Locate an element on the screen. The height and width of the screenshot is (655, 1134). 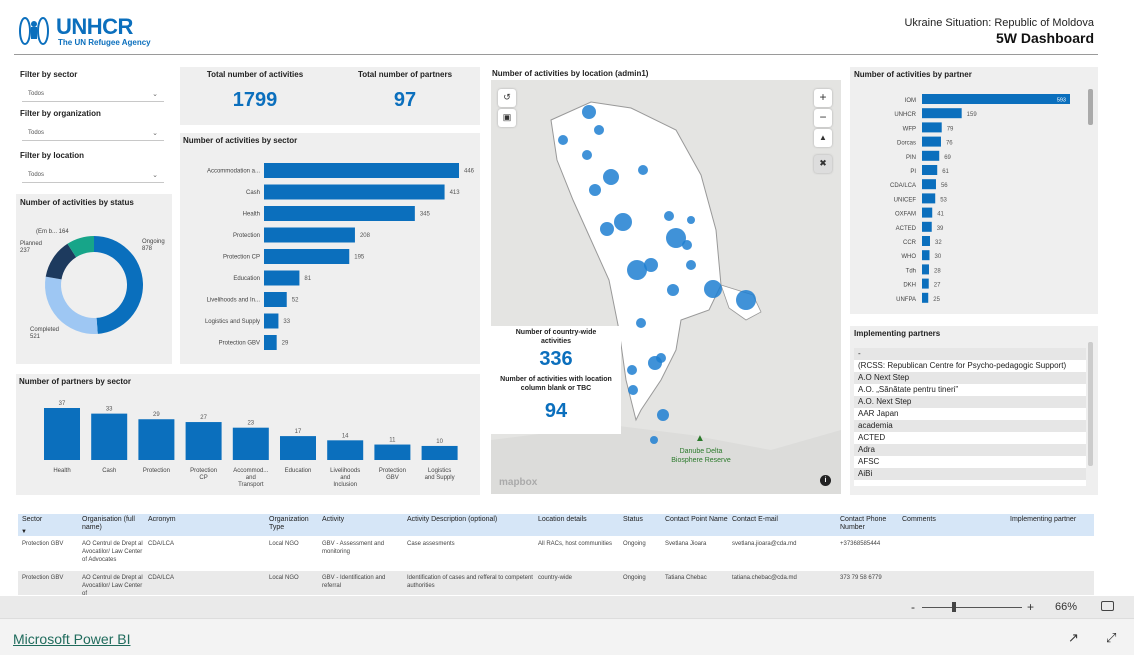
implementing-list-item: ACTED is located at coordinates (970, 438).